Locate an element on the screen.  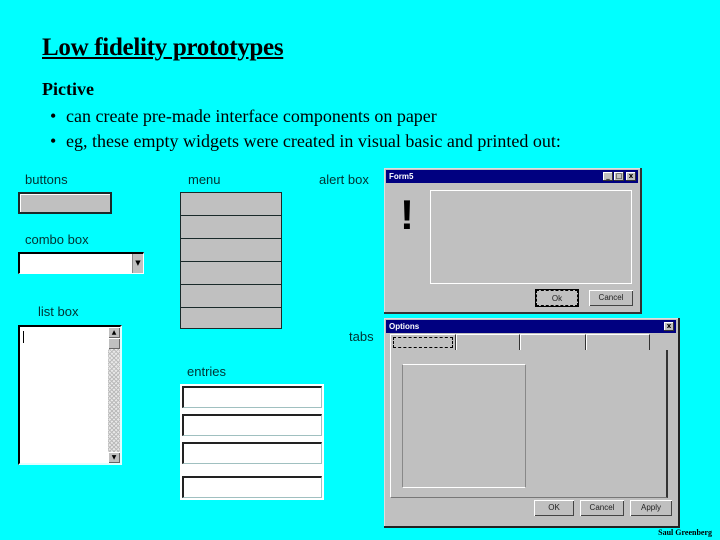
frame is located at coordinates (464, 426).